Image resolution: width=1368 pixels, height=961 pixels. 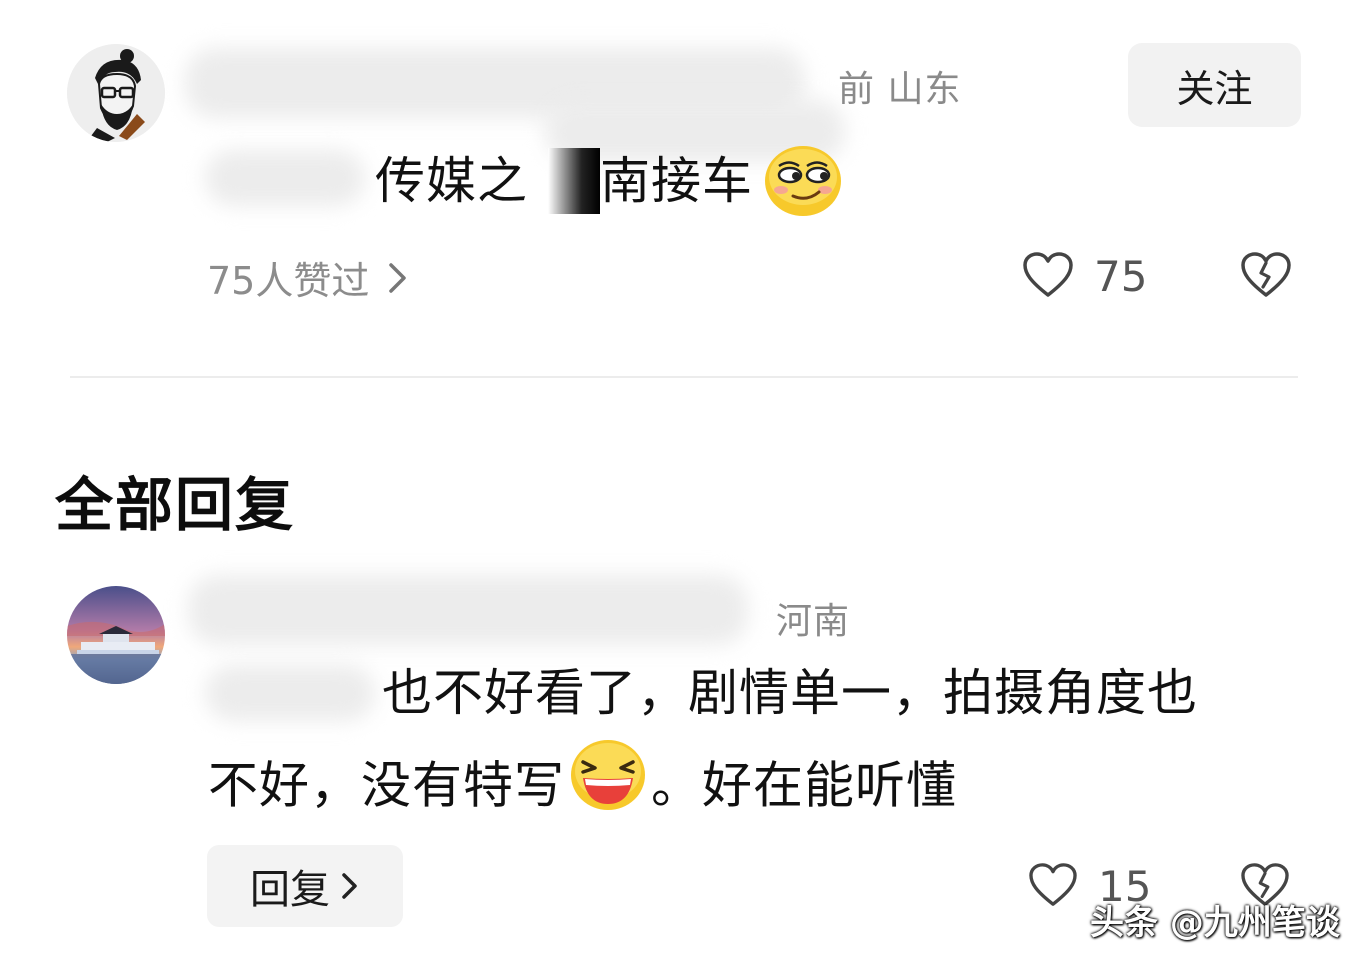 What do you see at coordinates (608, 789) in the screenshot?
I see `laugh-emoji-icon` at bounding box center [608, 789].